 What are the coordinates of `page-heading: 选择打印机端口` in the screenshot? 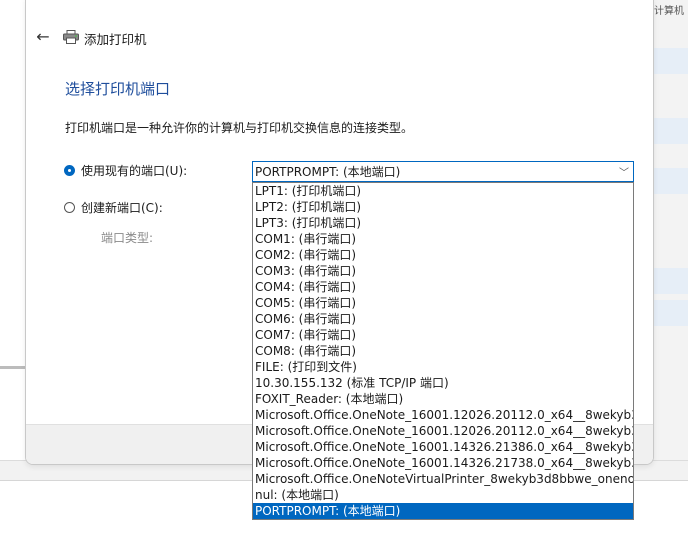 It's located at (118, 89).